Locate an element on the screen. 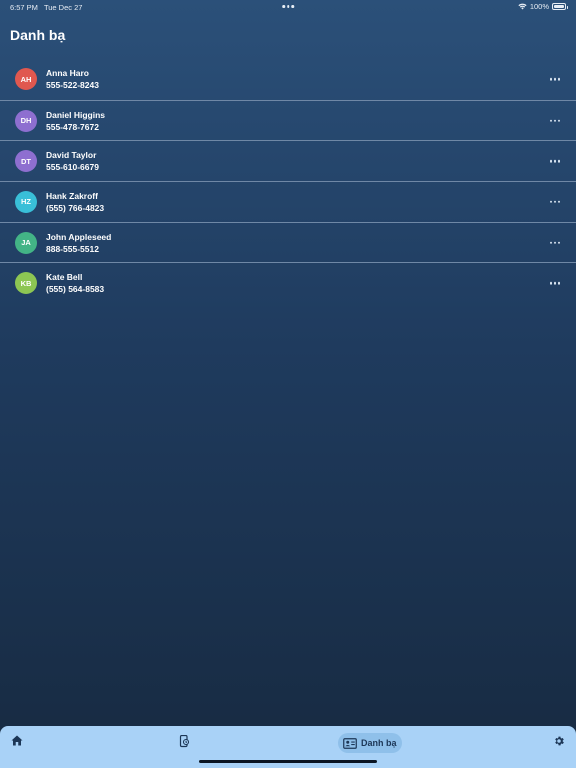  battery-icon is located at coordinates (560, 6).